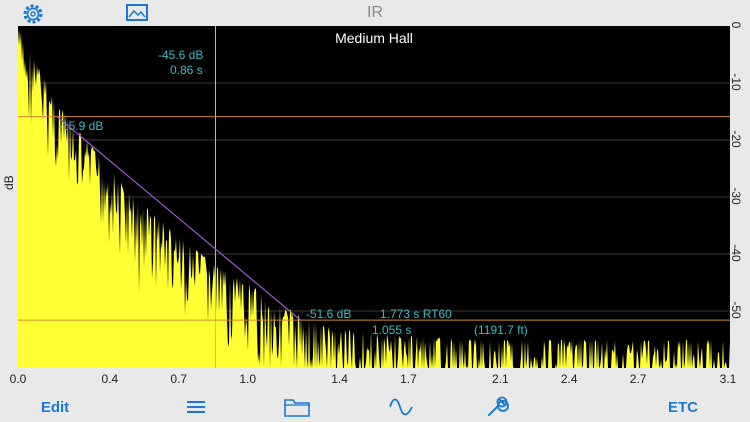  What do you see at coordinates (339, 379) in the screenshot?
I see `x-tick-label: 1.4` at bounding box center [339, 379].